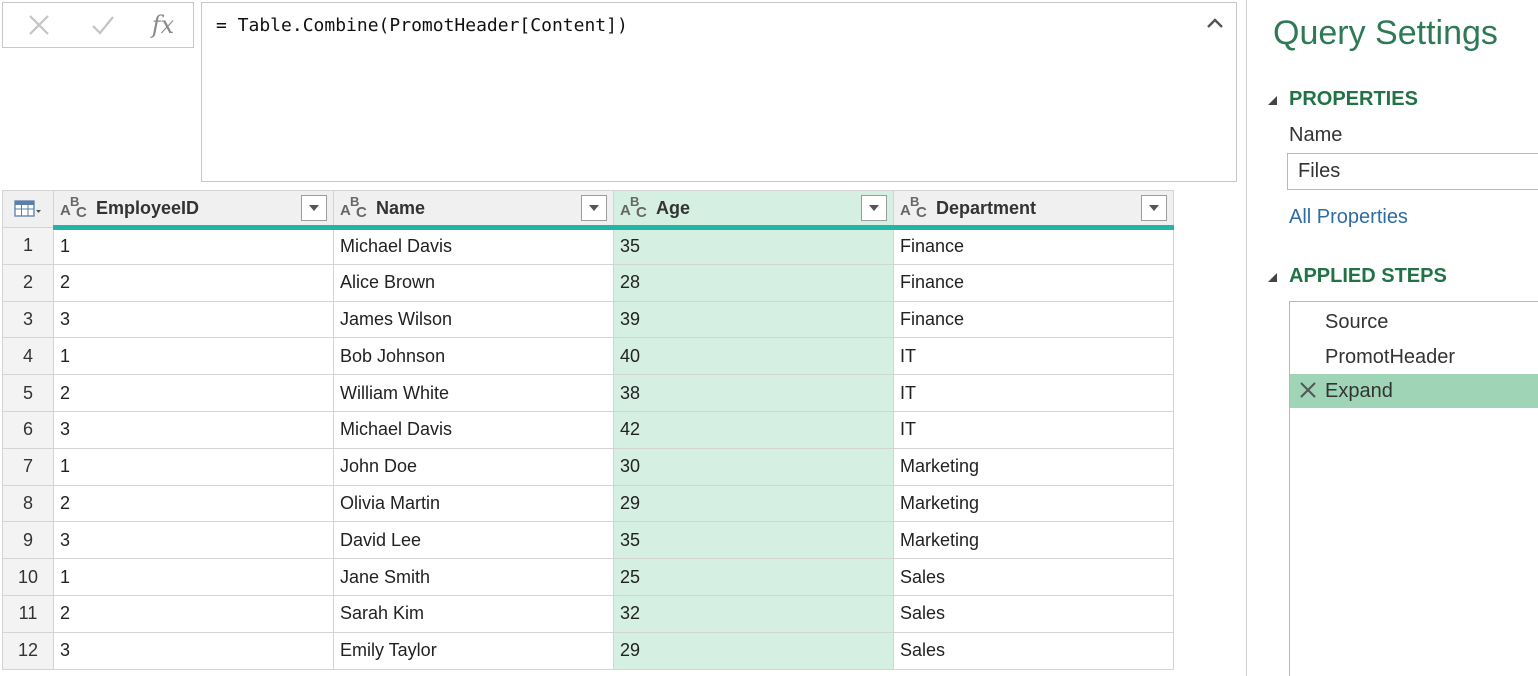  What do you see at coordinates (473, 650) in the screenshot?
I see `cell-name: Emily Taylor` at bounding box center [473, 650].